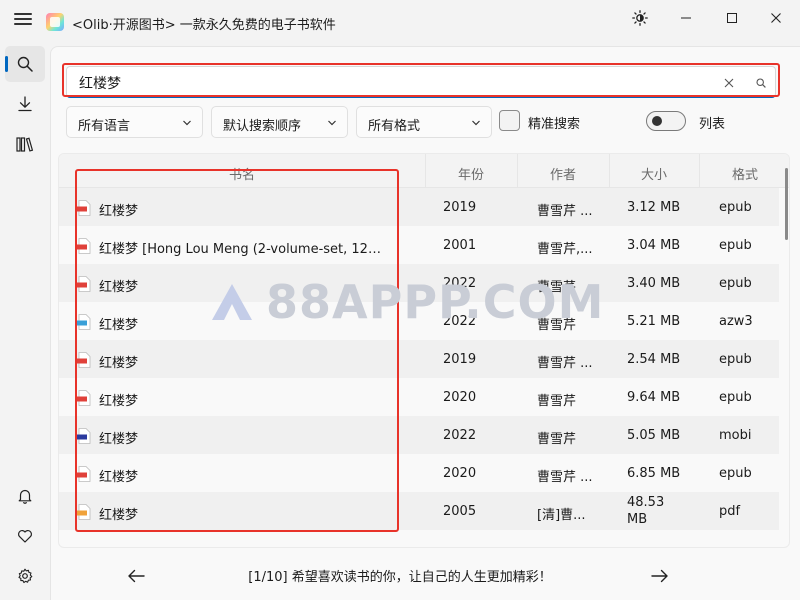  What do you see at coordinates (654, 245) in the screenshot?
I see `book-size: 3.04 MB` at bounding box center [654, 245].